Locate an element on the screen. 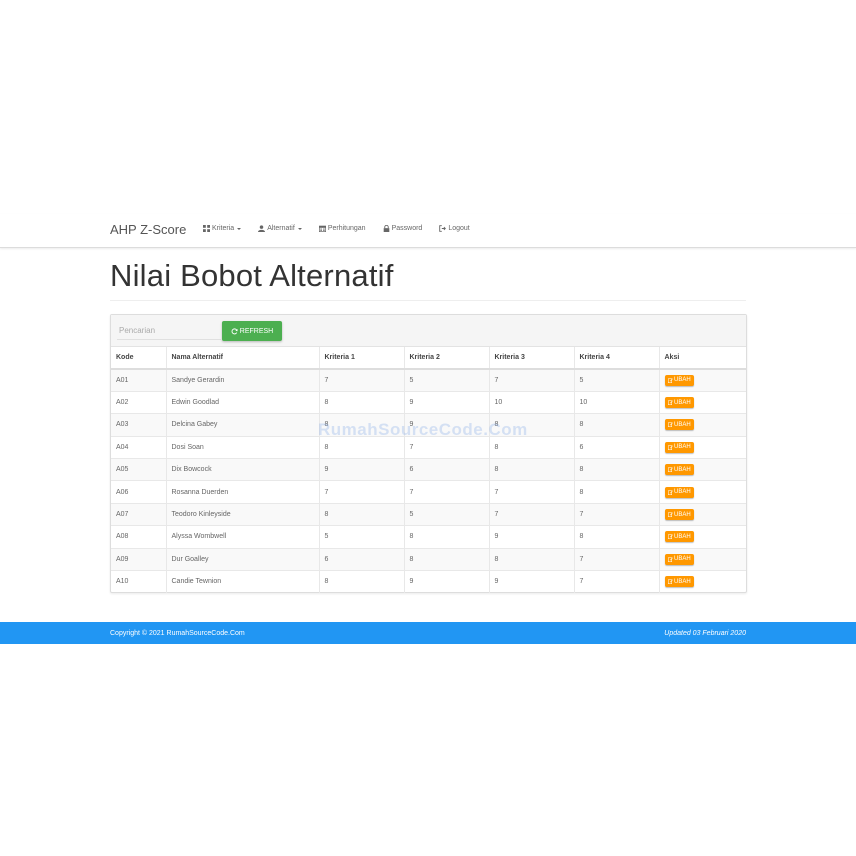 The height and width of the screenshot is (856, 856). table-row: A09 Dur Goalley 6 8 8 7 UBAH is located at coordinates (428, 559).